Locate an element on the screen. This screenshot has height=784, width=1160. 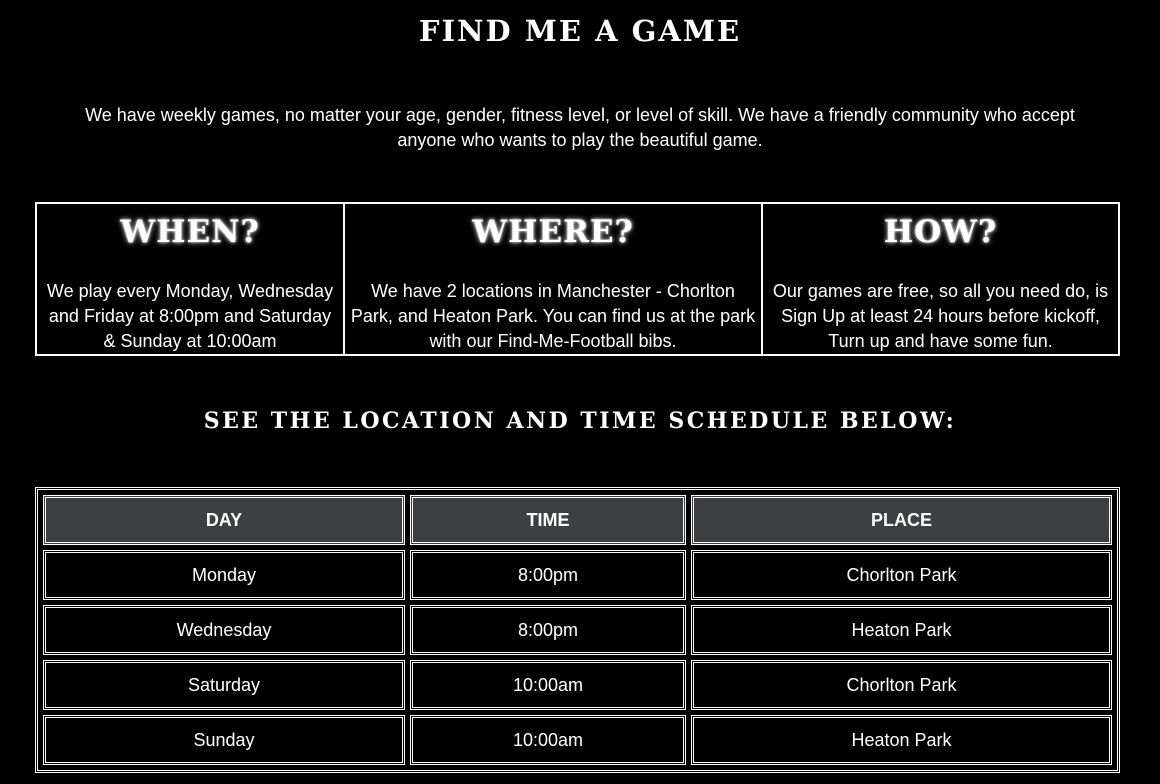
header-time: TIME is located at coordinates (548, 520).